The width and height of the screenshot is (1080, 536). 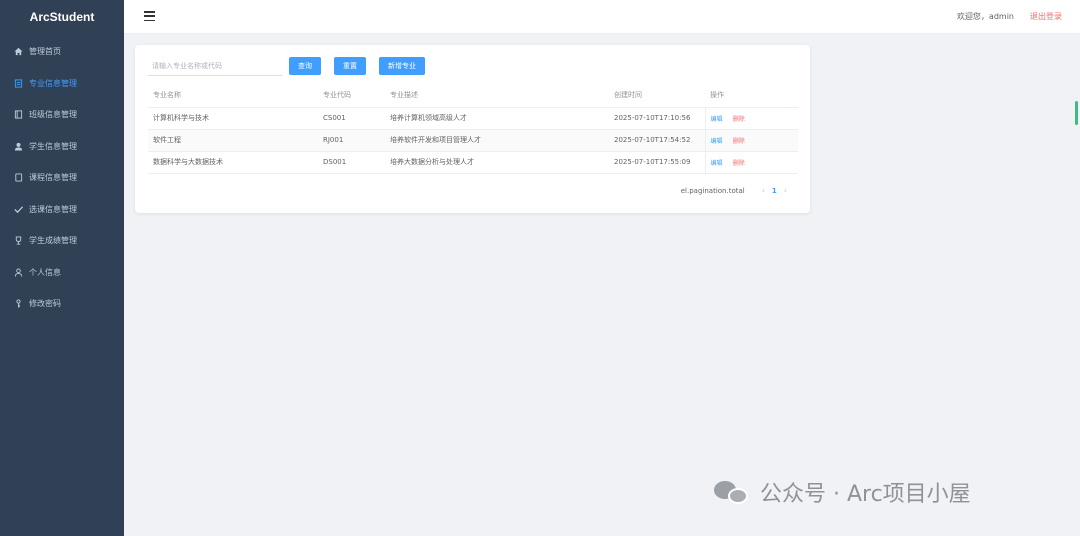 What do you see at coordinates (351, 140) in the screenshot?
I see `cell-code: RJ001` at bounding box center [351, 140].